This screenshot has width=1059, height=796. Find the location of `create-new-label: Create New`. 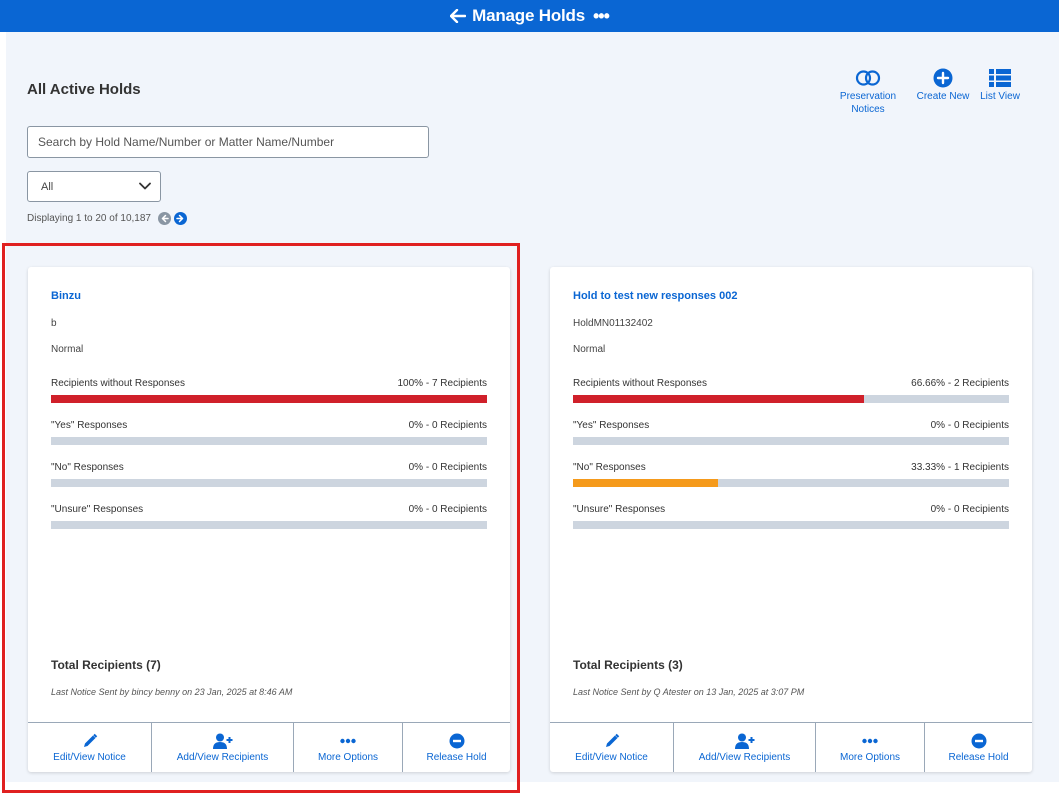

create-new-label: Create New is located at coordinates (943, 96).